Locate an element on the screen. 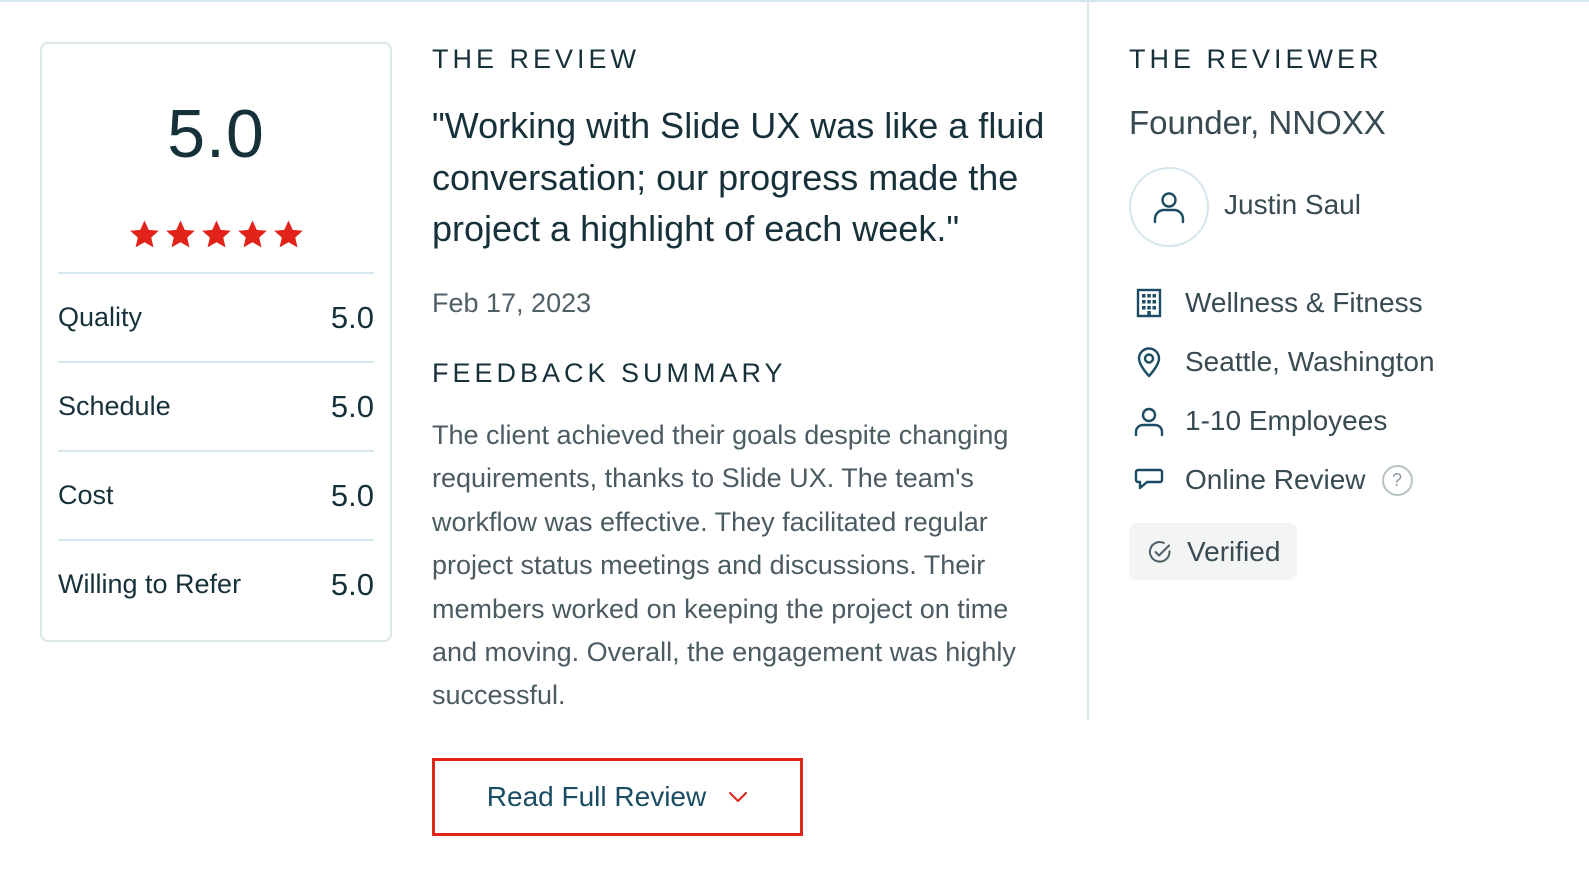  score-label: Cost is located at coordinates (86, 495).